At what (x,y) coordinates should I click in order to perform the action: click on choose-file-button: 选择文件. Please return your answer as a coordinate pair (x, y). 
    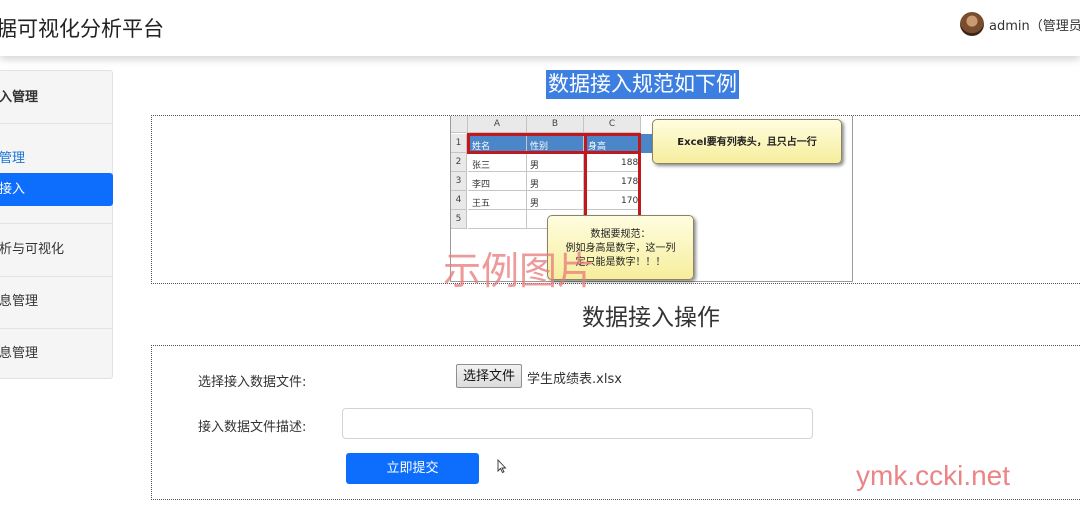
    Looking at the image, I should click on (489, 376).